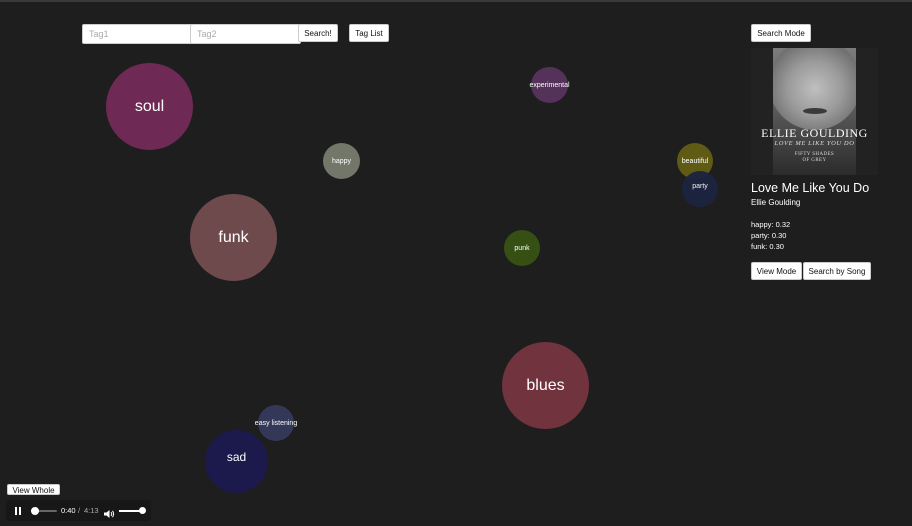 The height and width of the screenshot is (526, 912). What do you see at coordinates (369, 33) in the screenshot?
I see `tag-list-button: Tag List` at bounding box center [369, 33].